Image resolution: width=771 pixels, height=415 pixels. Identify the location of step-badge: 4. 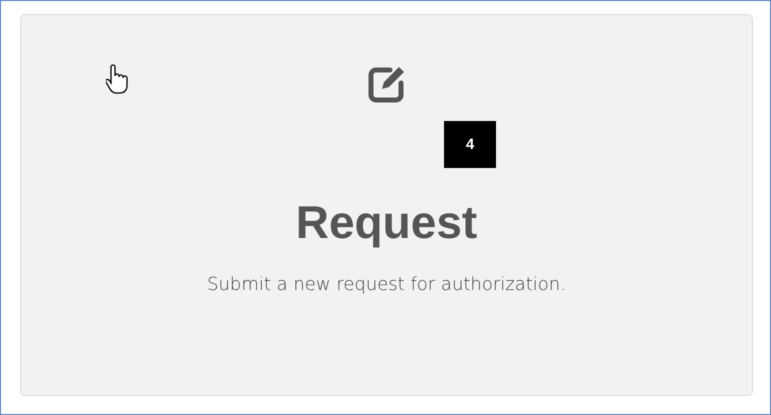
(470, 144).